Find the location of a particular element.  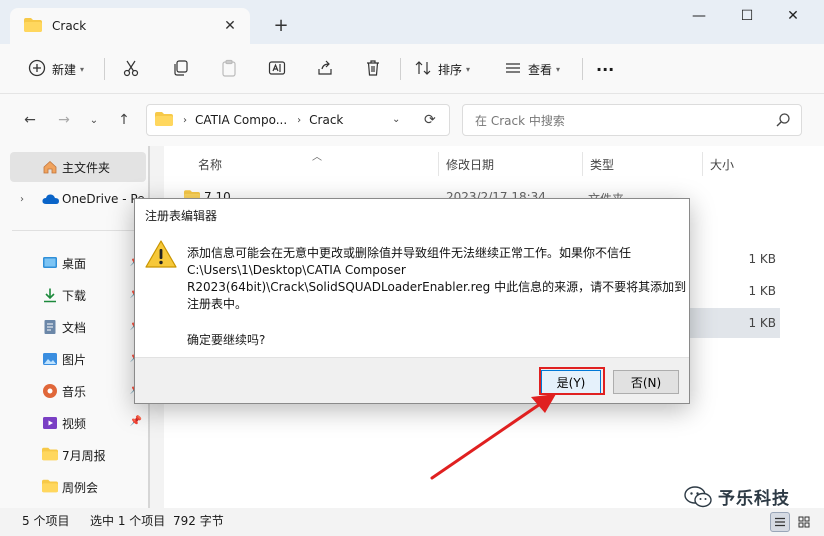

sidebar-divider is located at coordinates (75, 230).